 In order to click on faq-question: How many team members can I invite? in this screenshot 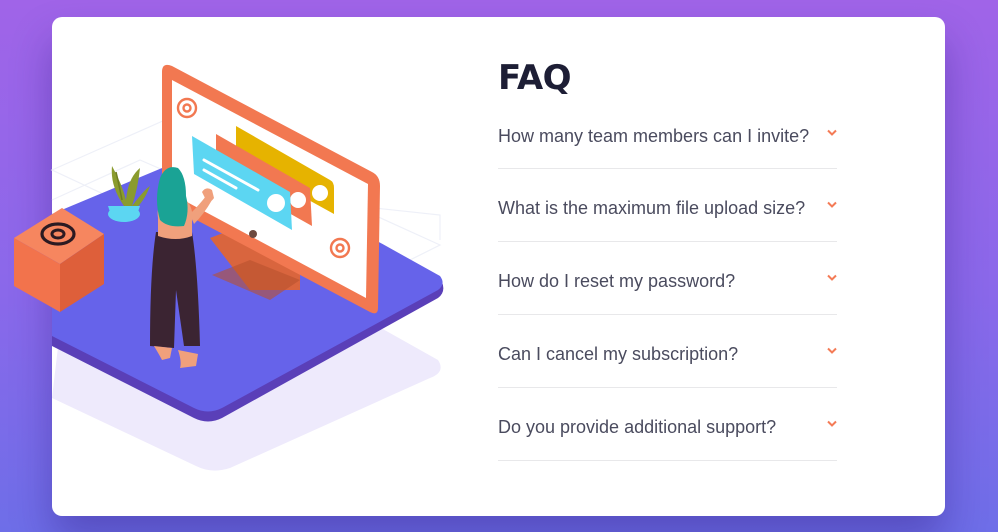, I will do `click(653, 136)`.